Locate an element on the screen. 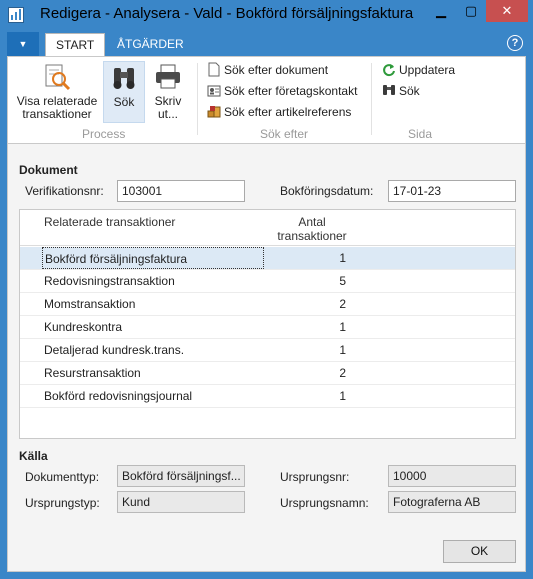  column-header-count-line1: Antal is located at coordinates (312, 222).